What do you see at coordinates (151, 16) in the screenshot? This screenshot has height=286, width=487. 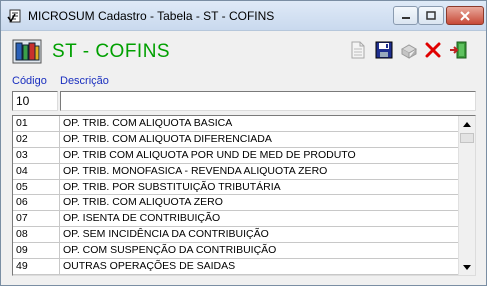 I see `window-title: MICROSUM Cadastro - Tabela - ST - COFINS` at bounding box center [151, 16].